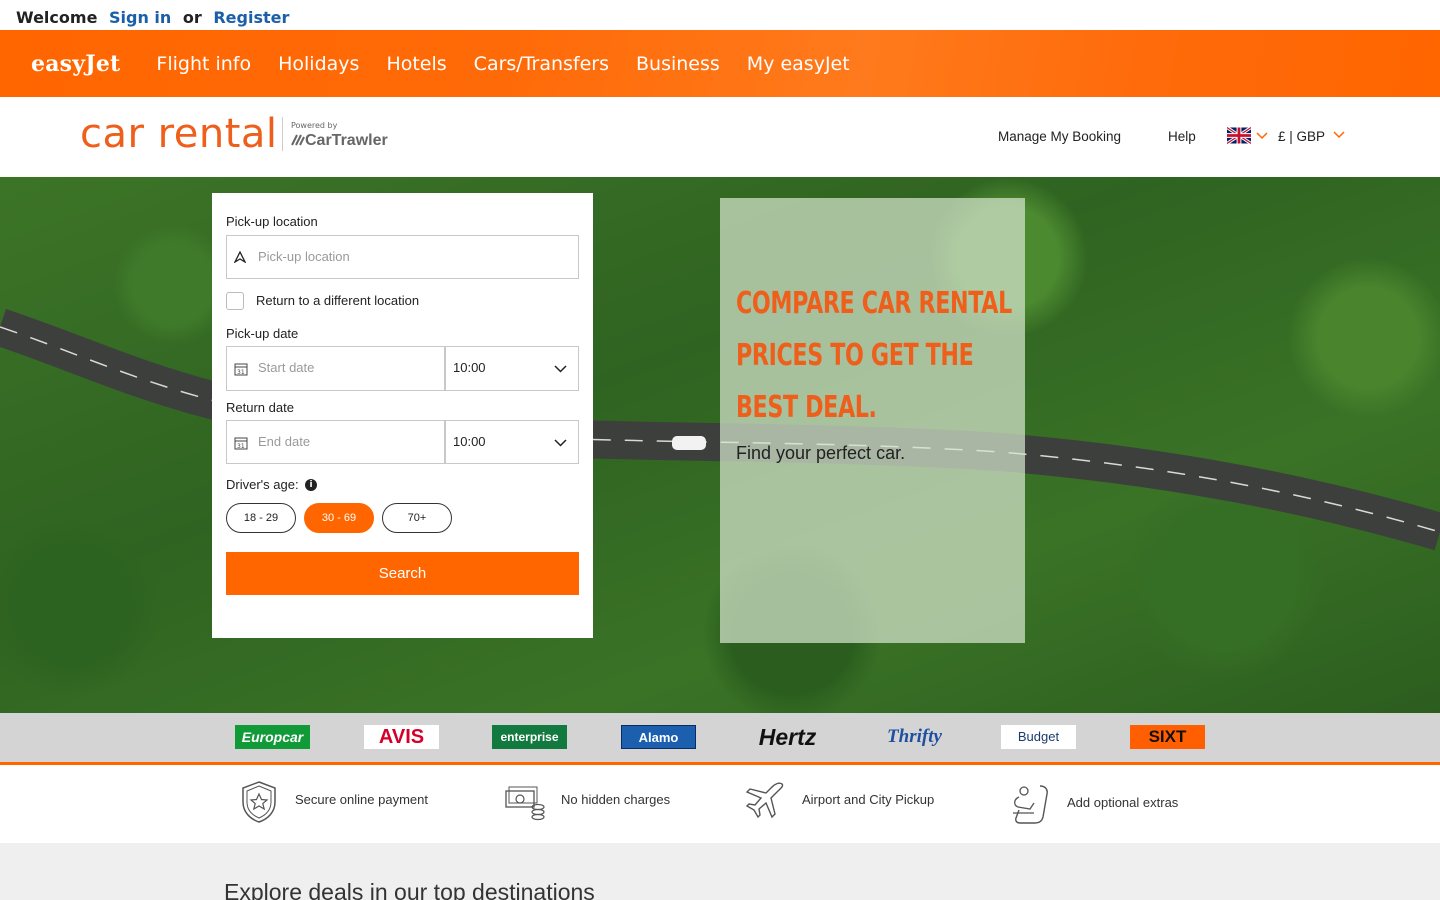  What do you see at coordinates (512, 368) in the screenshot?
I see `pickup-time-select: 10:00` at bounding box center [512, 368].